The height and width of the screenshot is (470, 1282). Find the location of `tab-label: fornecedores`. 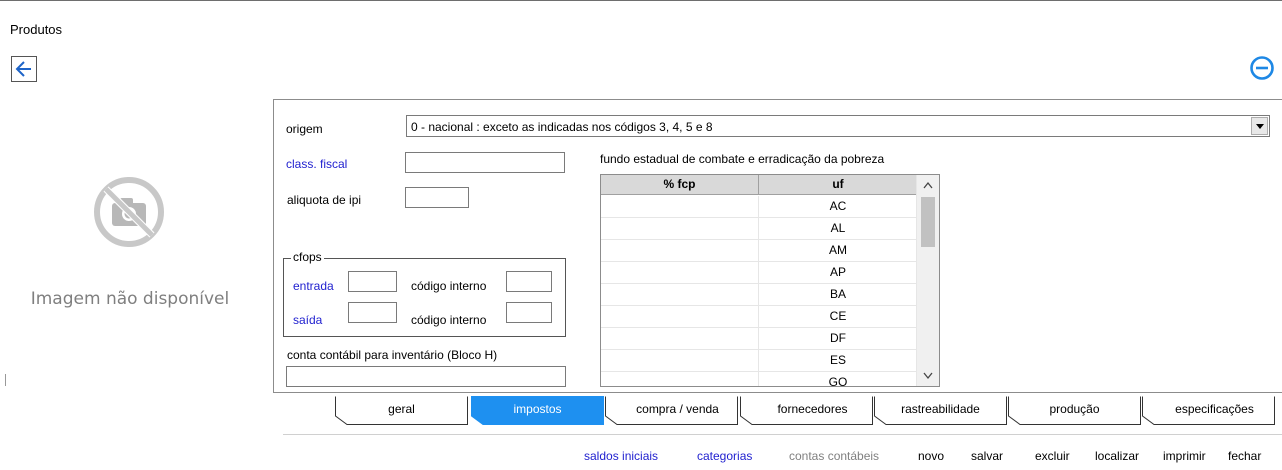

tab-label: fornecedores is located at coordinates (812, 409).